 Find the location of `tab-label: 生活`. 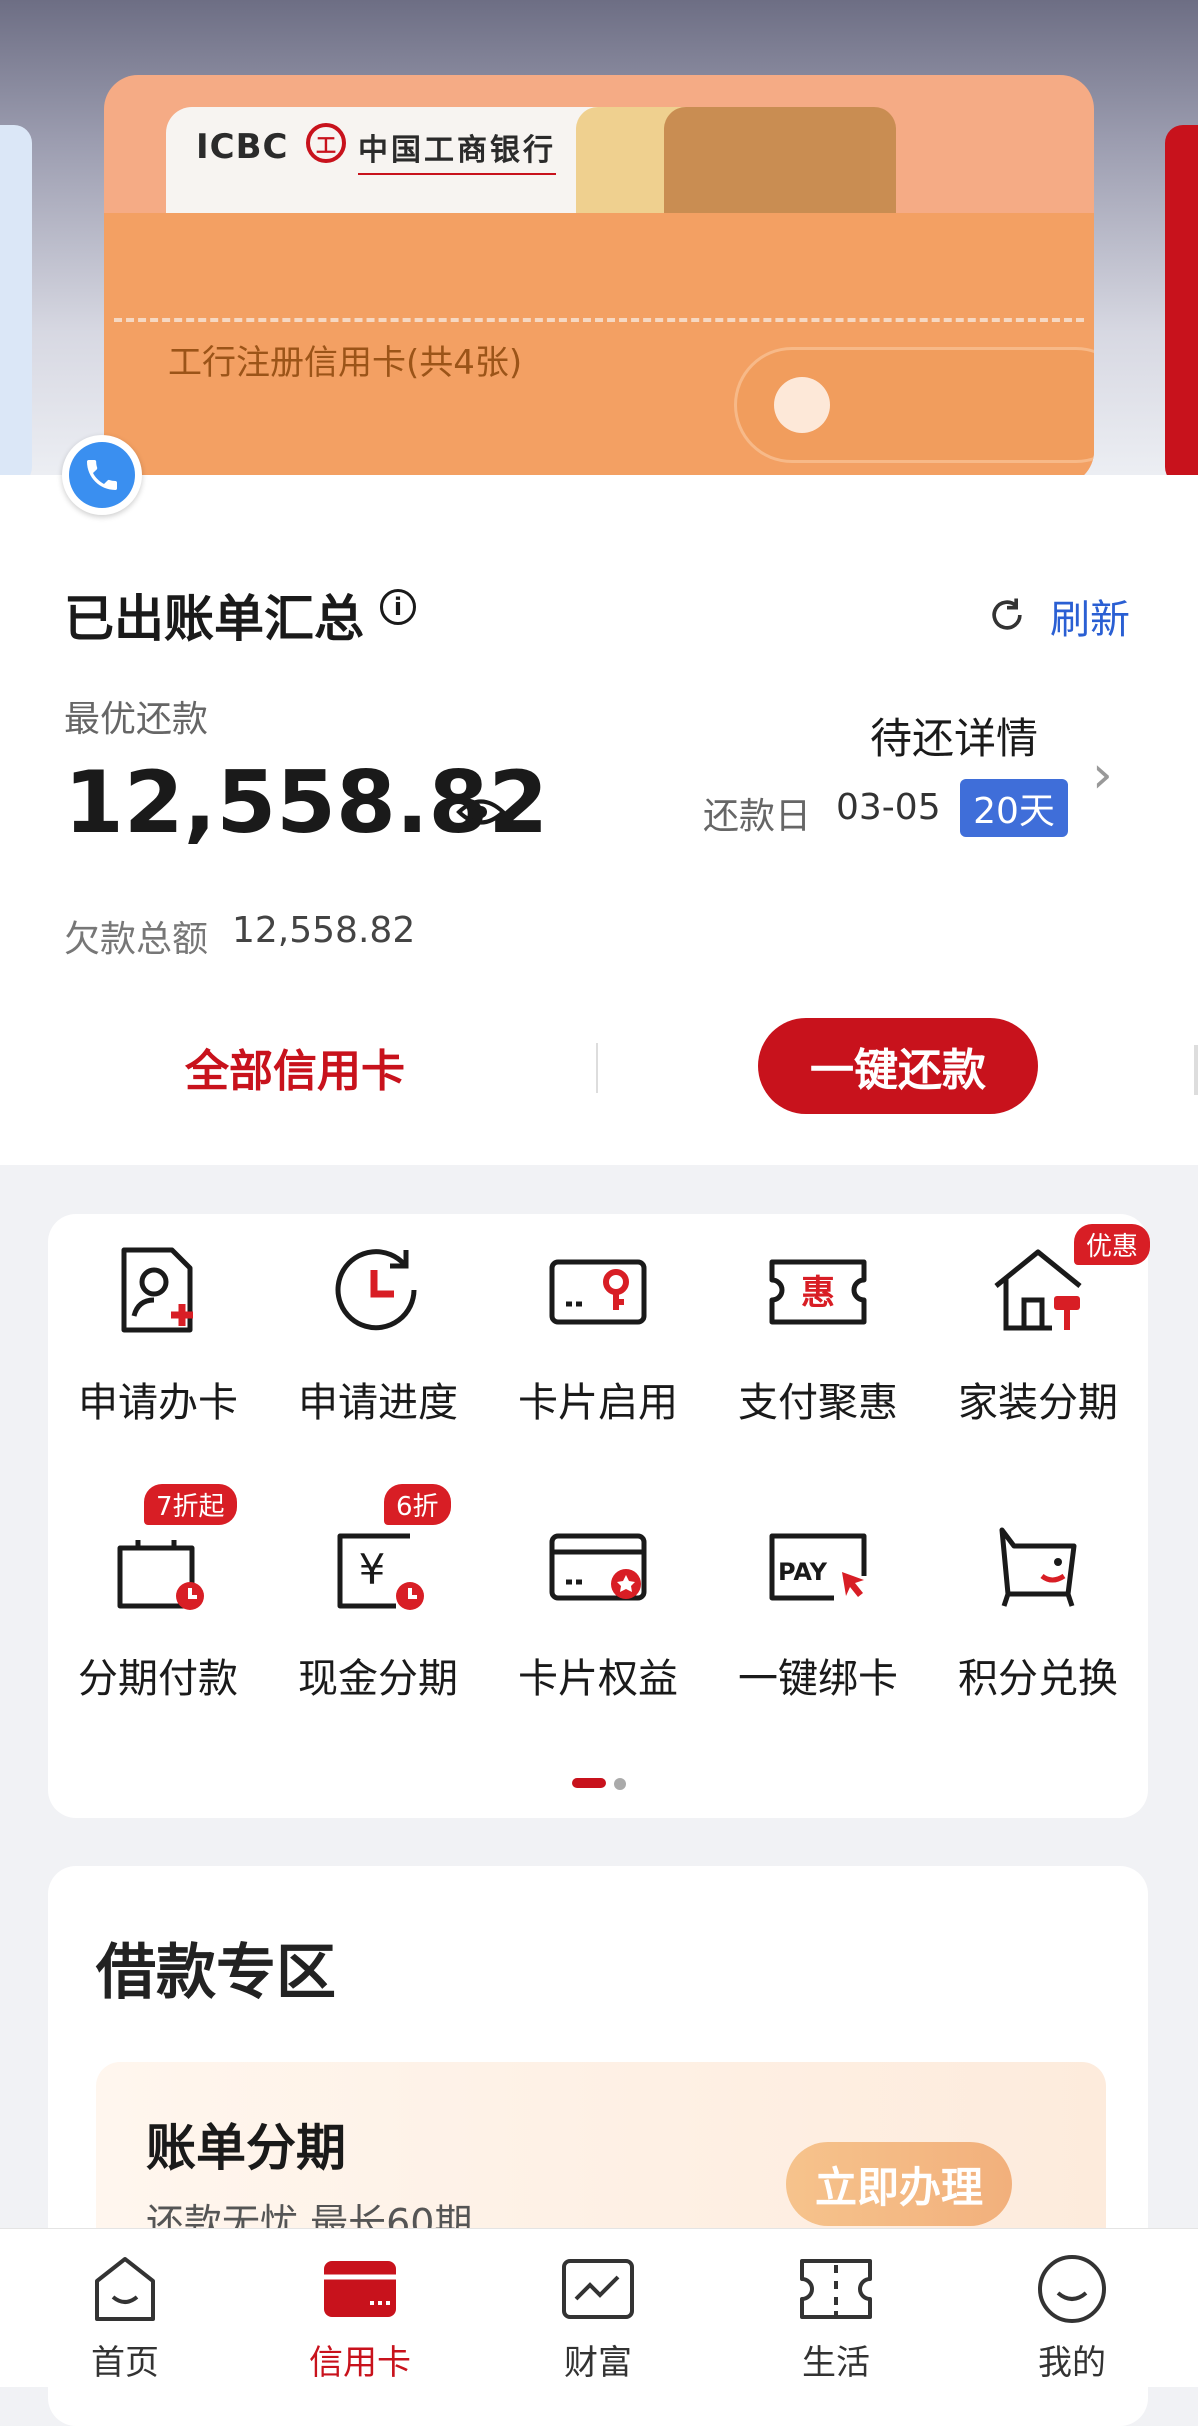

tab-label: 生活 is located at coordinates (836, 2363).